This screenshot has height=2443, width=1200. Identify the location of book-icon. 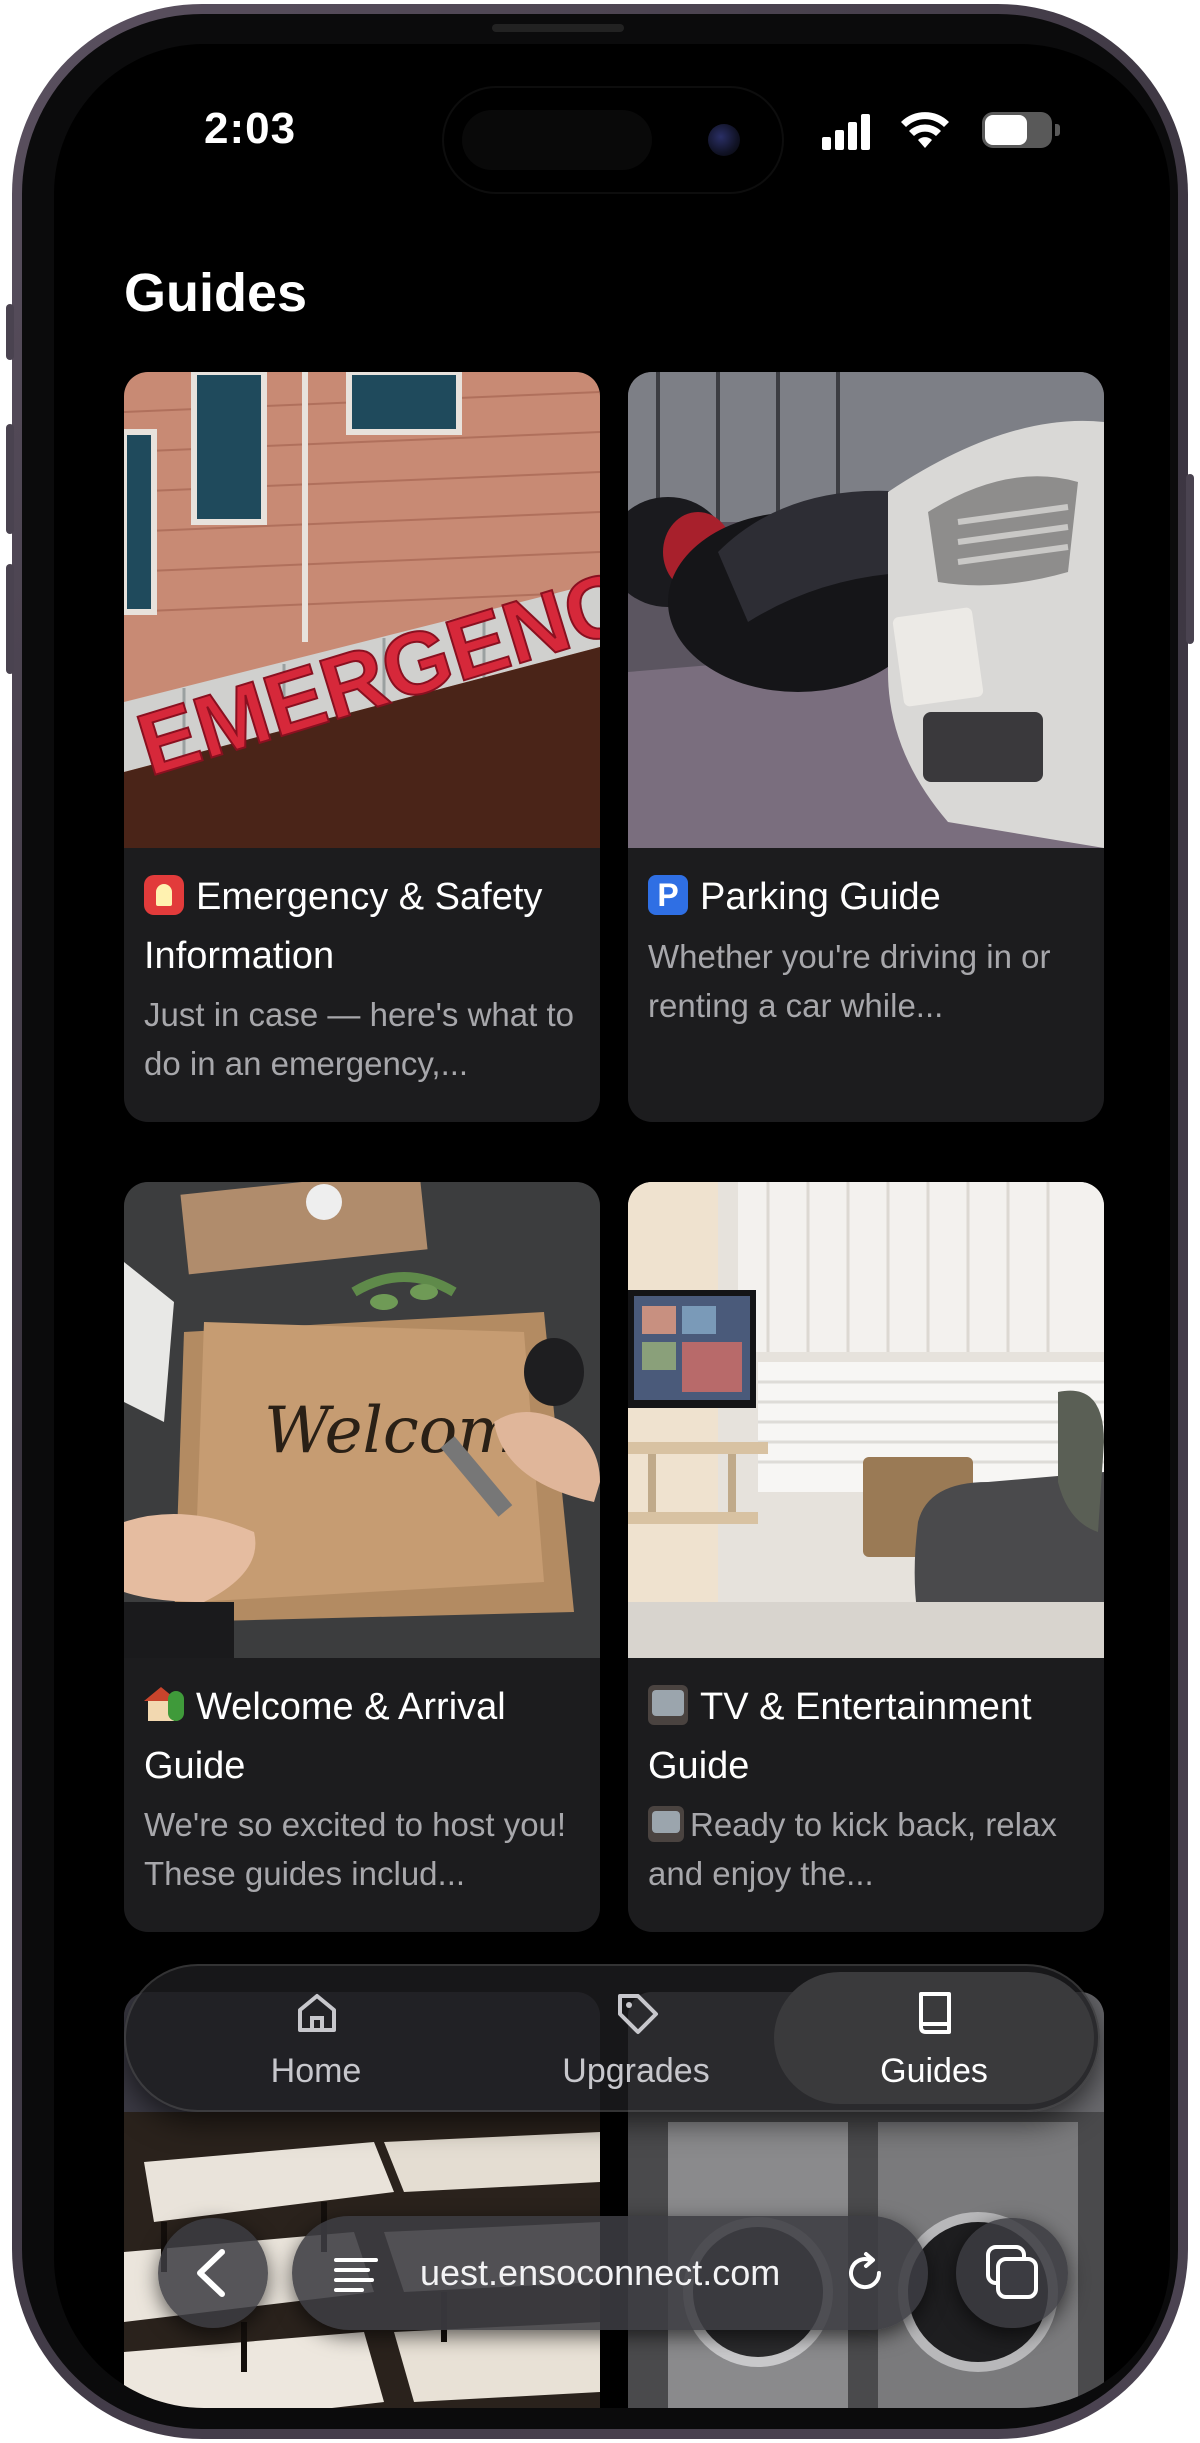
(935, 2013).